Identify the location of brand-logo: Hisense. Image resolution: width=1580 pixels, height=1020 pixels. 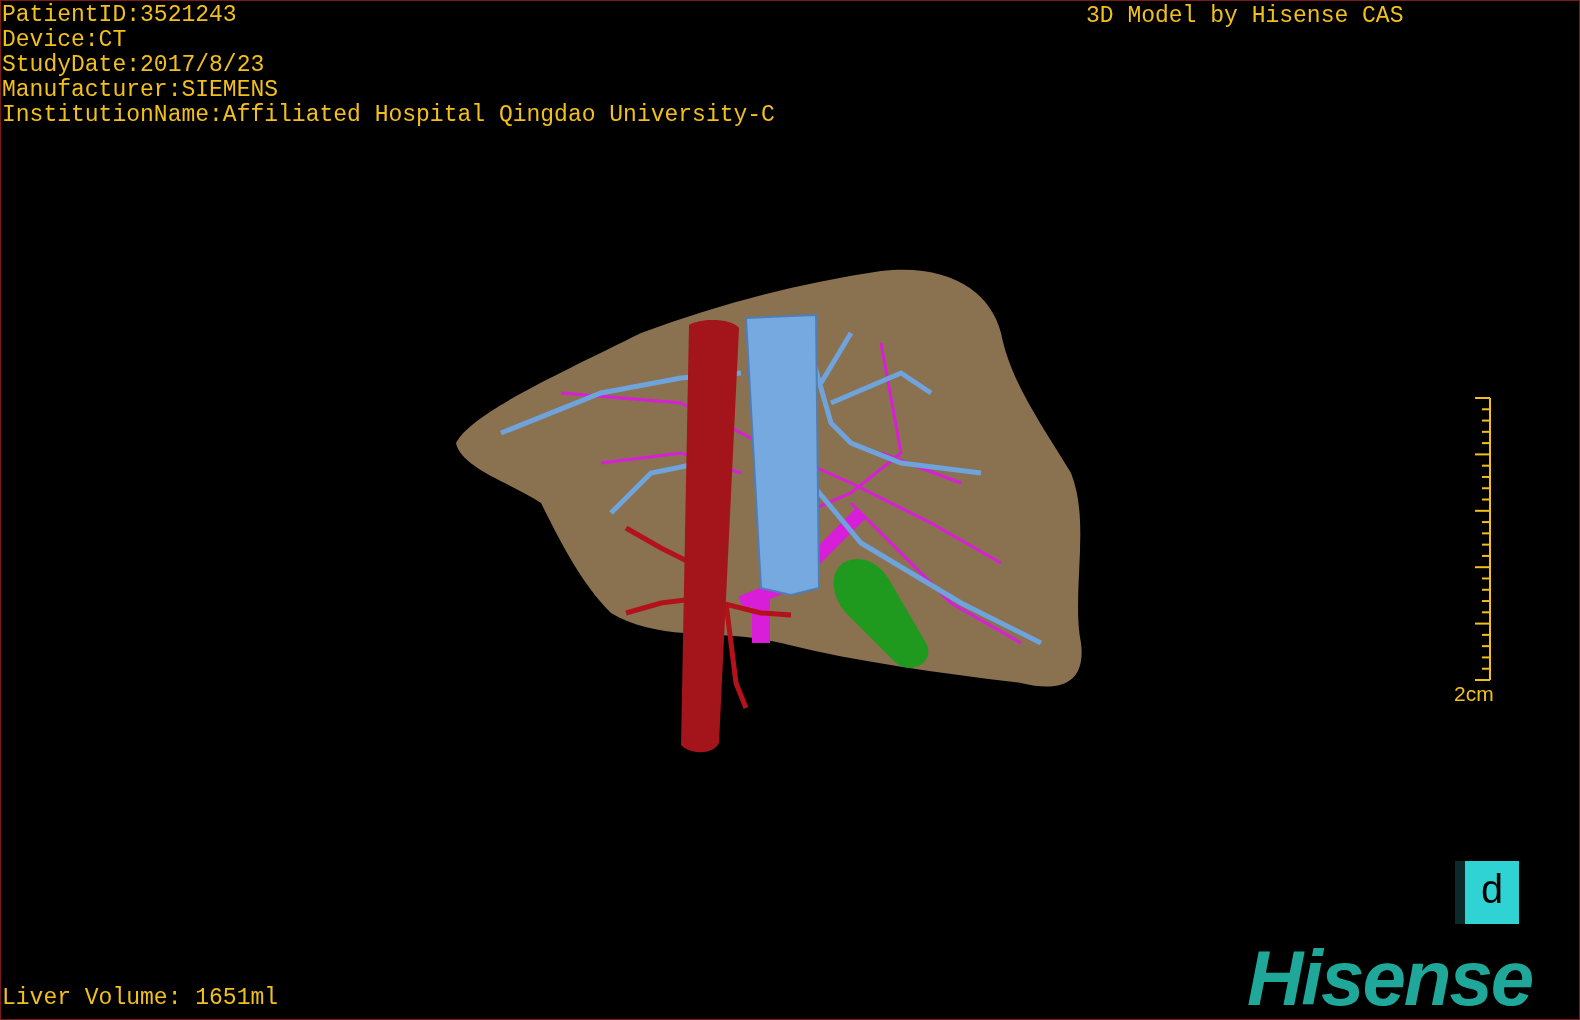
(1390, 978).